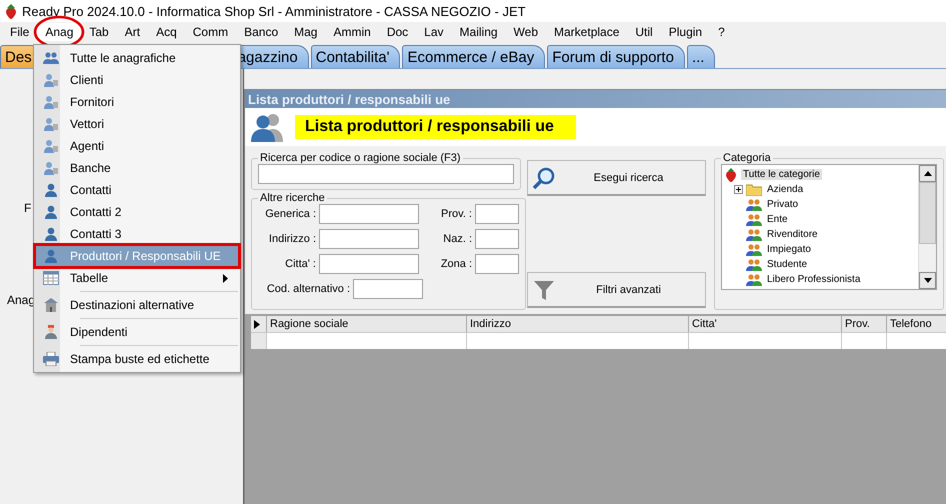 This screenshot has height=504, width=946. I want to click on page-heading: Lista produttori / responsabili ue, so click(435, 127).